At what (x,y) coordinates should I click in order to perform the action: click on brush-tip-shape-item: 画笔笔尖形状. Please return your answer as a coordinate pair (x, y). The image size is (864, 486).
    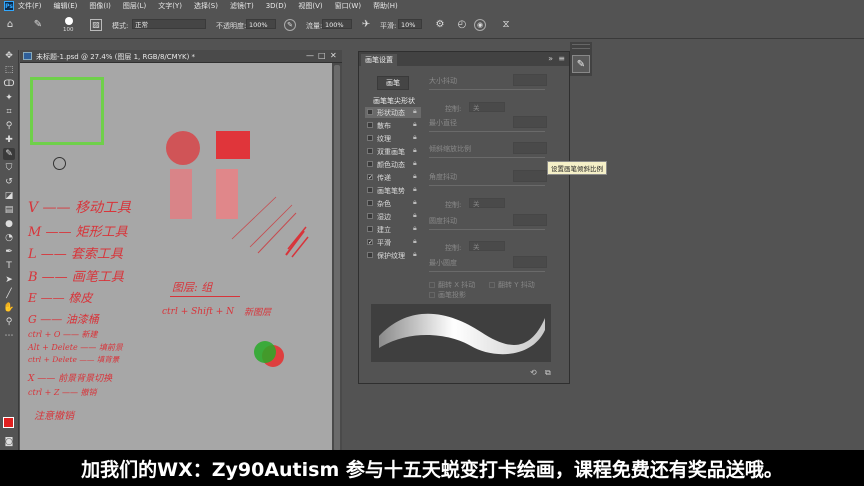
    Looking at the image, I should click on (394, 101).